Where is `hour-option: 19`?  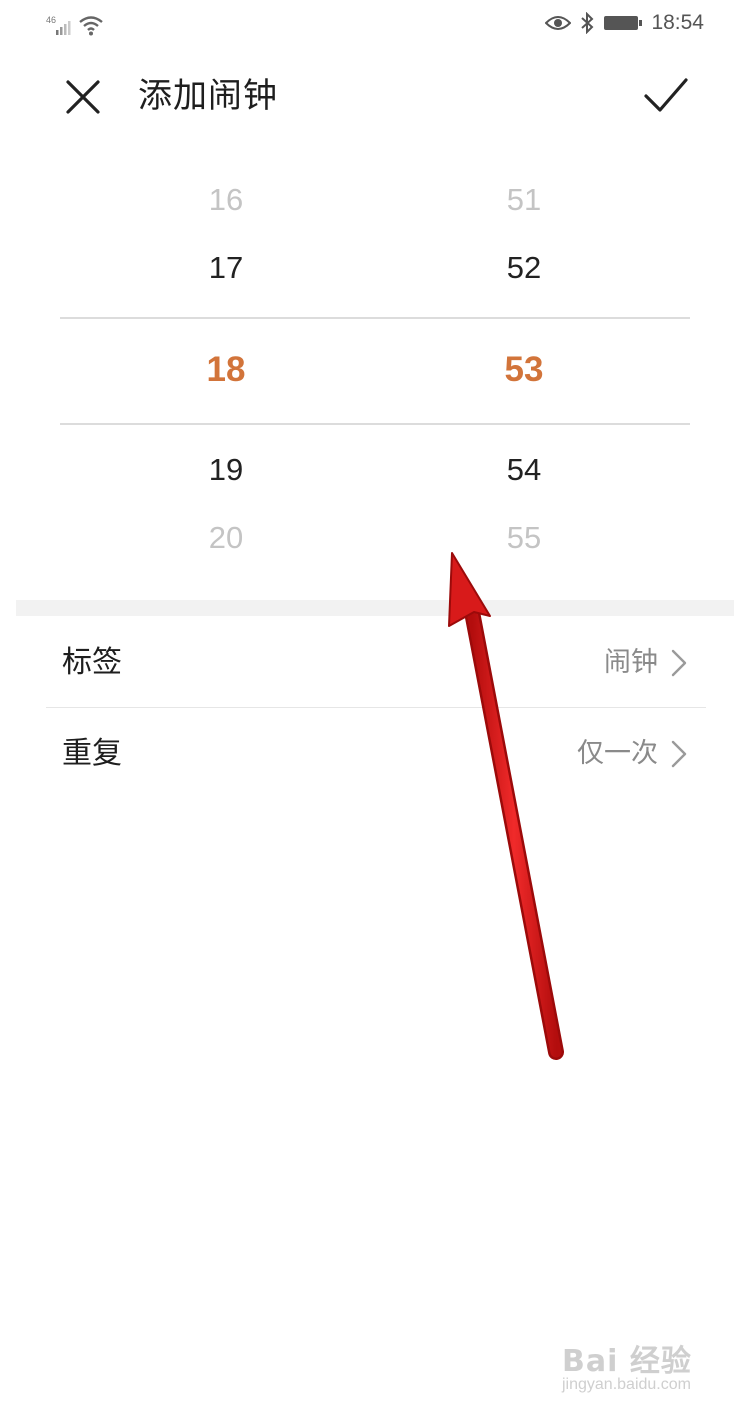 hour-option: 19 is located at coordinates (226, 470).